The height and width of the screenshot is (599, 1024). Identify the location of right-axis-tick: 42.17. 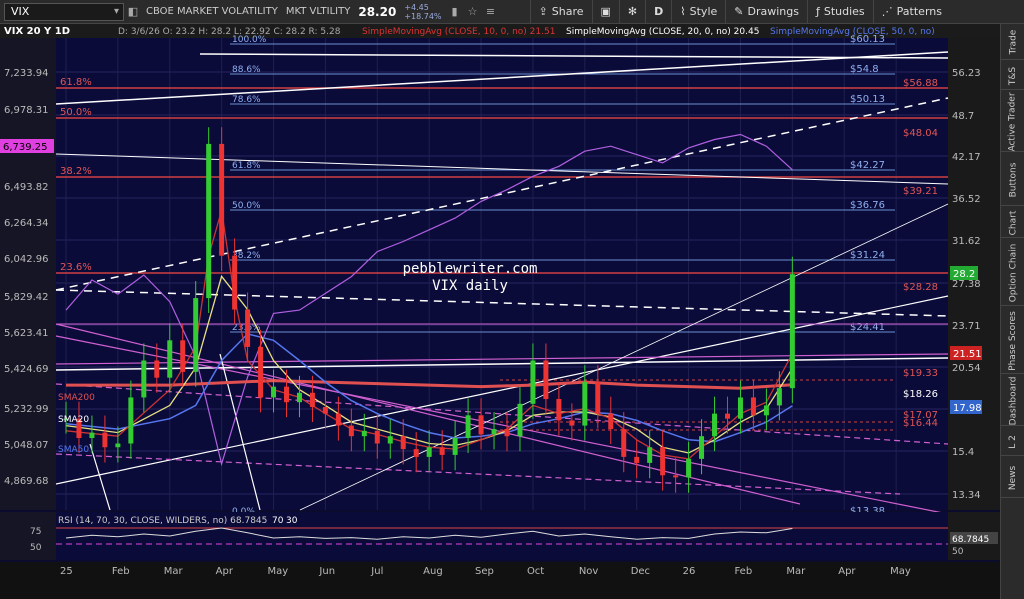
(966, 157).